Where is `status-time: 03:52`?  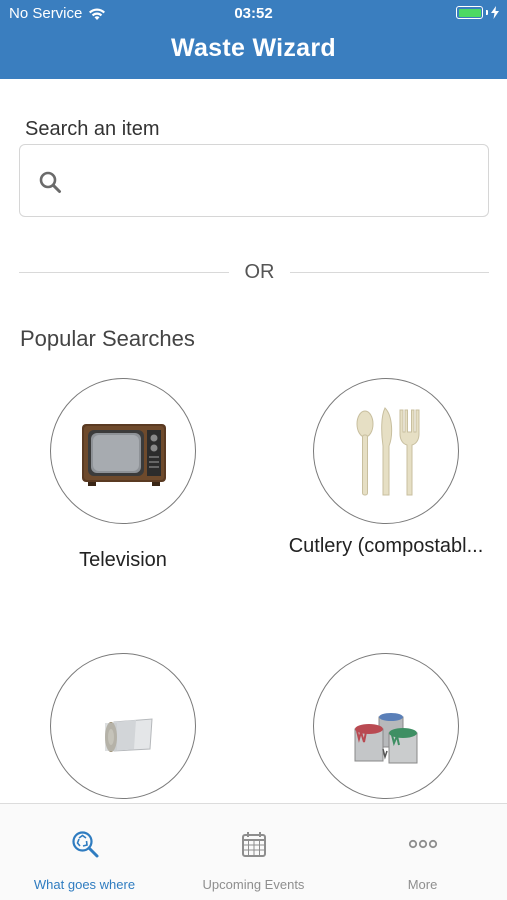 status-time: 03:52 is located at coordinates (253, 13).